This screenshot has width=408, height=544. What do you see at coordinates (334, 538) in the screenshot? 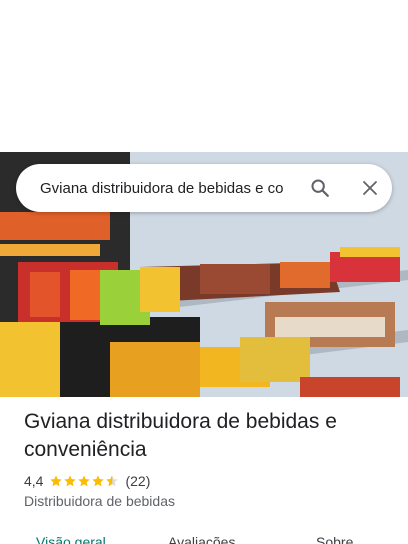
I see `tab-about: Sobre` at bounding box center [334, 538].